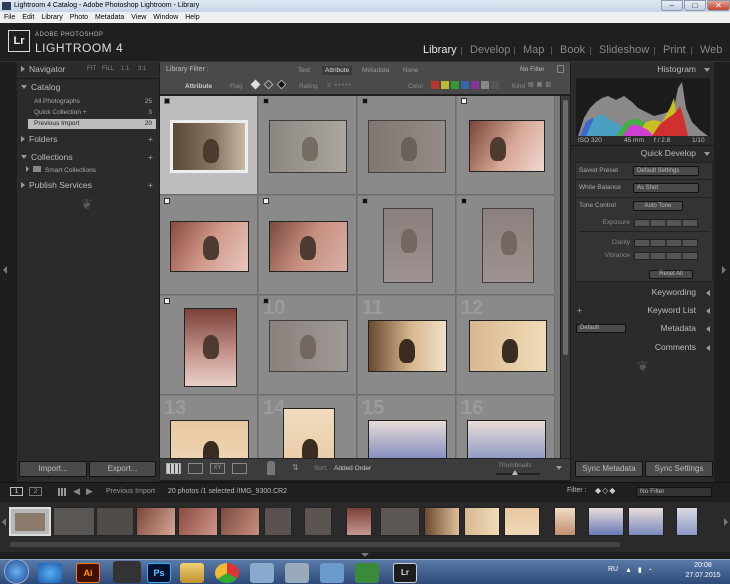  What do you see at coordinates (195, 468) in the screenshot?
I see `loupe-view-icon` at bounding box center [195, 468].